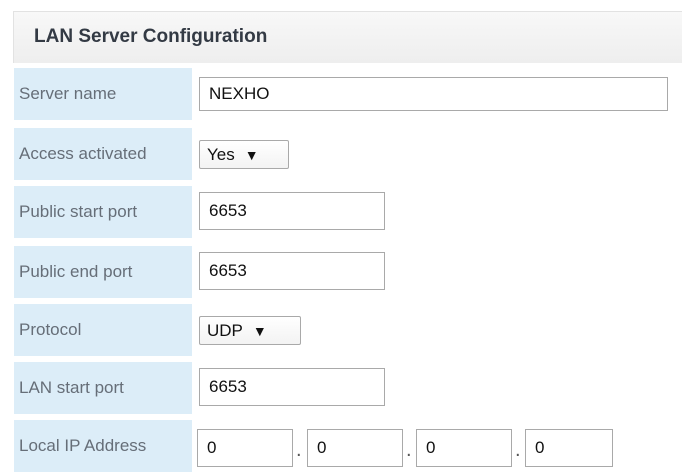 The height and width of the screenshot is (476, 682). What do you see at coordinates (76, 271) in the screenshot?
I see `public-end-port-label: Public end port` at bounding box center [76, 271].